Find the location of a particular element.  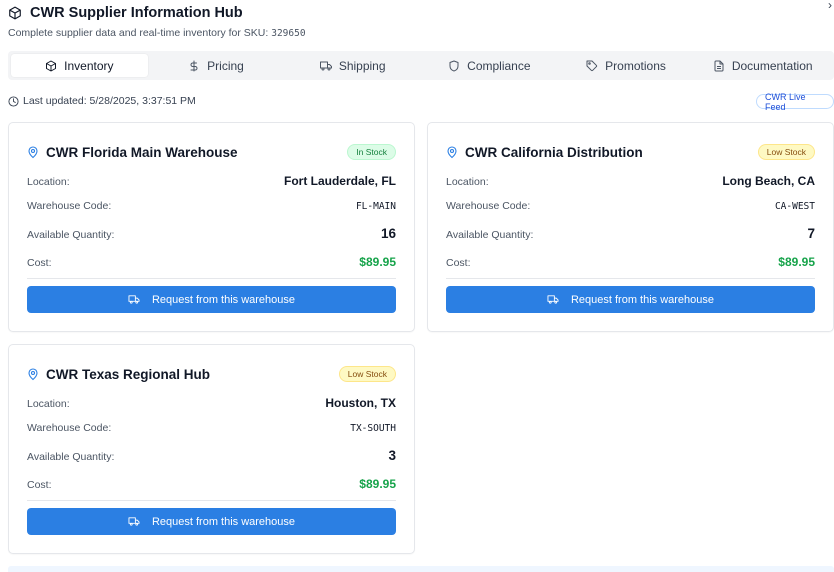

warehouse-name: CWR California Distribution is located at coordinates (554, 152).